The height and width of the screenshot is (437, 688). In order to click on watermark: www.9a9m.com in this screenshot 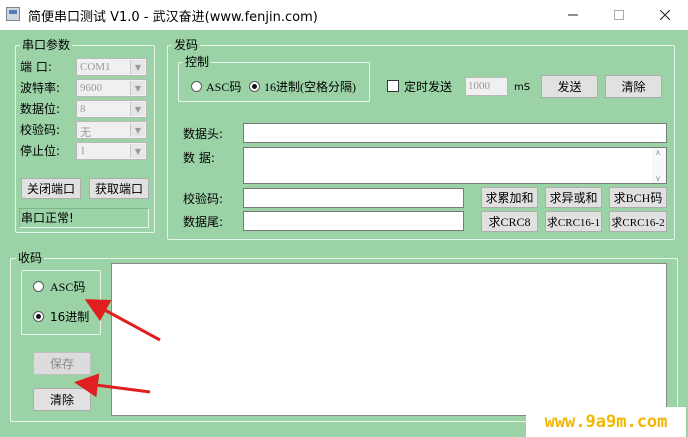, I will do `click(606, 422)`.